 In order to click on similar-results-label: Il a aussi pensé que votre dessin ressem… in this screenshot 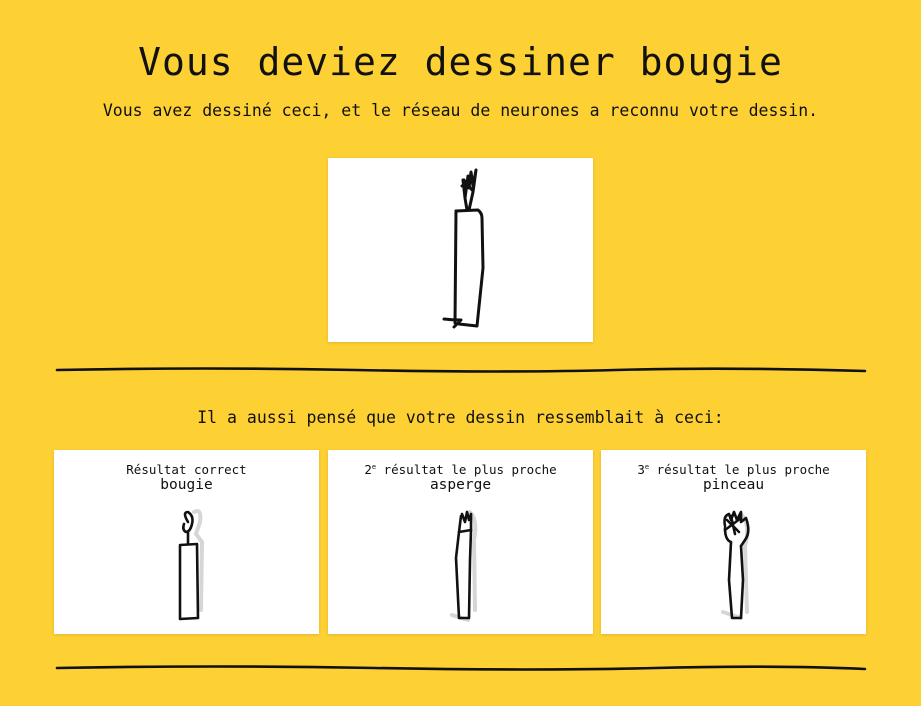, I will do `click(460, 417)`.